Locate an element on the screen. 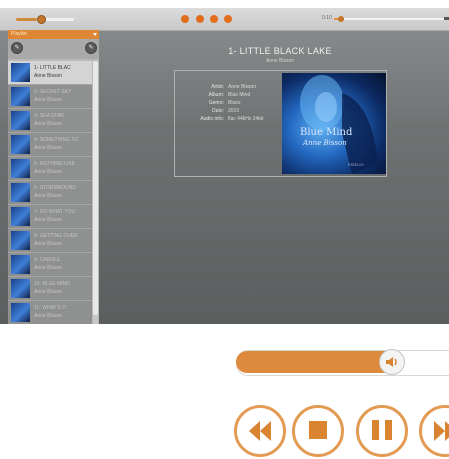 This screenshot has width=449, height=459. playlist-item: 10- BLUE MIND Anne Bisson is located at coordinates (50, 289).